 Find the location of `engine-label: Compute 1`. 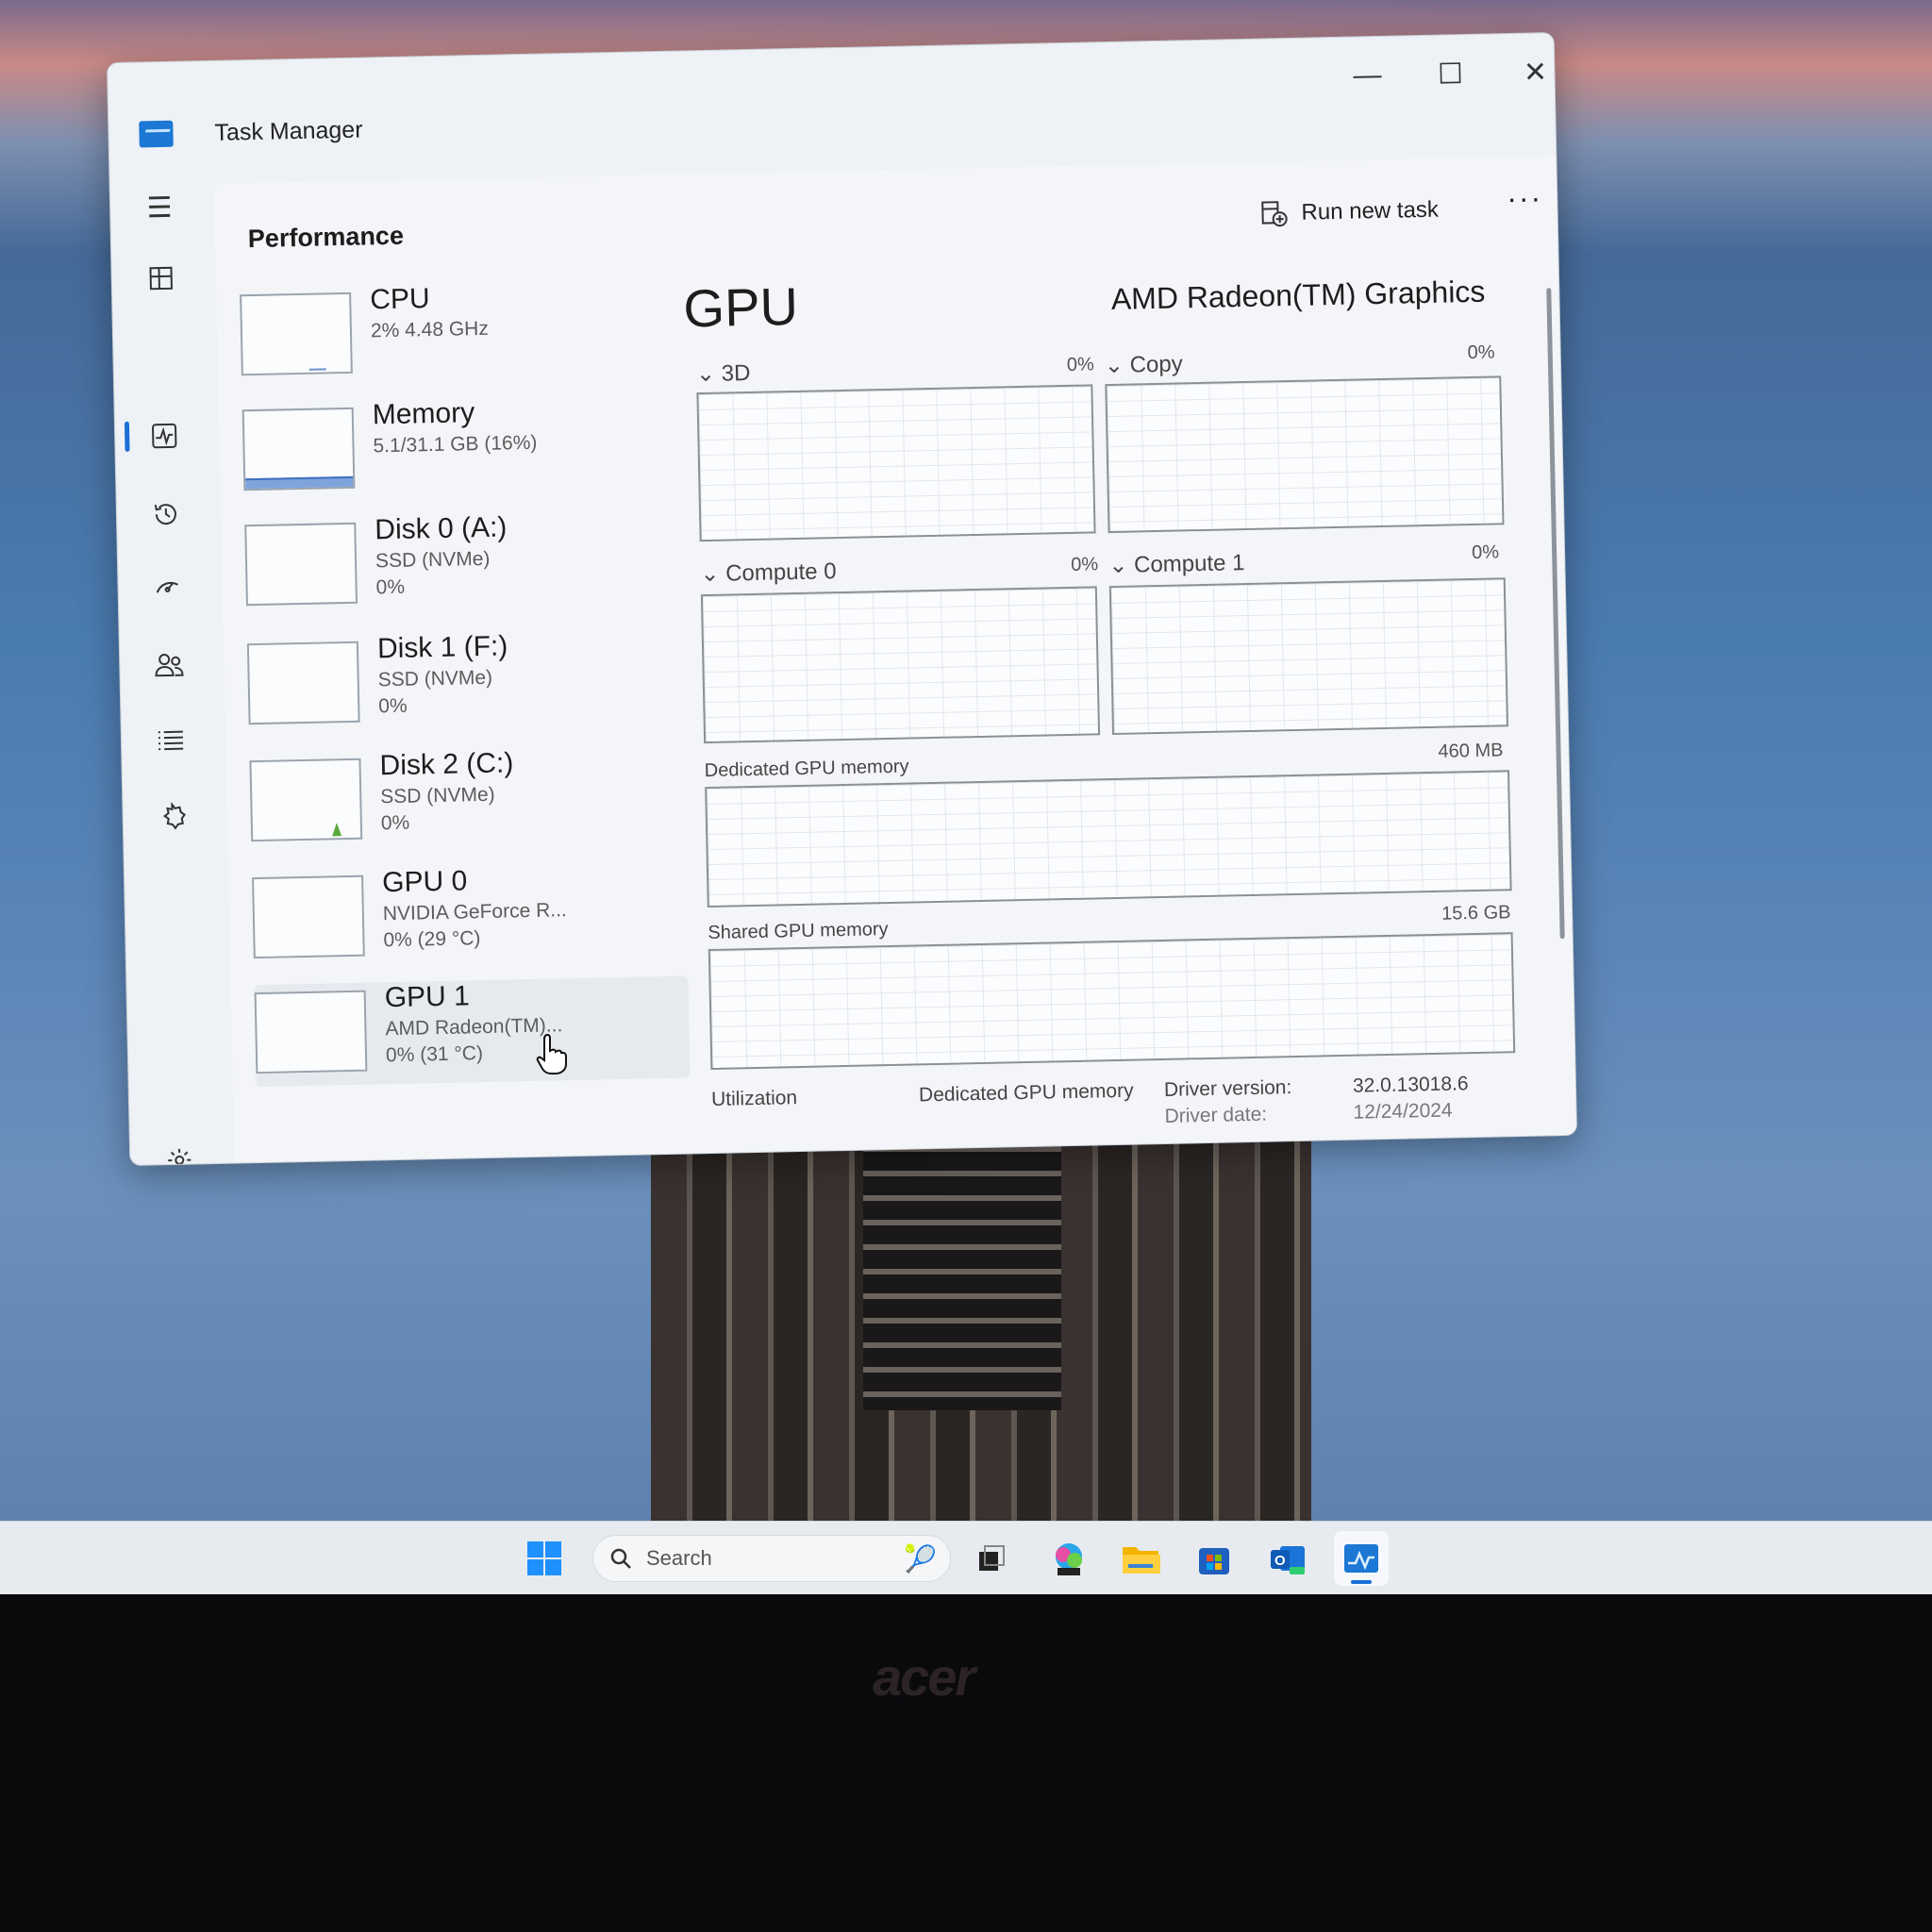

engine-label: Compute 1 is located at coordinates (1189, 564).